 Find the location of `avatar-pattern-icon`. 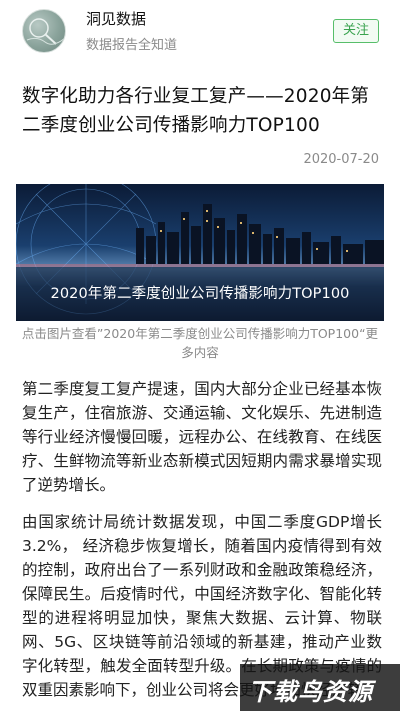

avatar-pattern-icon is located at coordinates (45, 31).